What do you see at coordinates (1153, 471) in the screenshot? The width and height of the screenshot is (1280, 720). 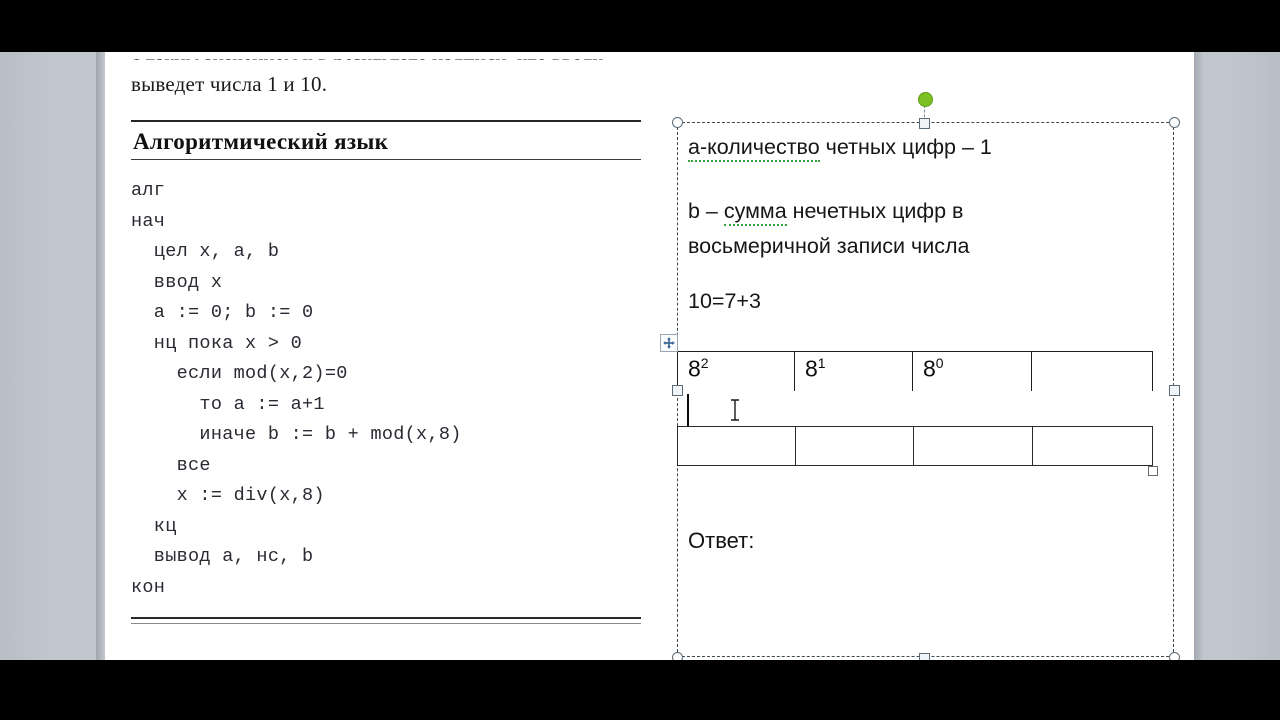 I see `table-resize-handle` at bounding box center [1153, 471].